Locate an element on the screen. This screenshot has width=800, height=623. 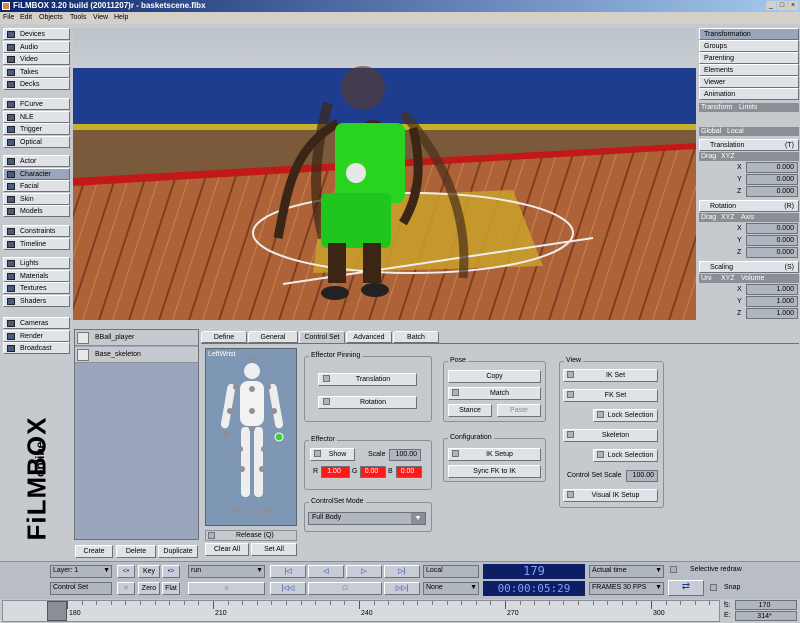
tab-general: General is located at coordinates (273, 337).